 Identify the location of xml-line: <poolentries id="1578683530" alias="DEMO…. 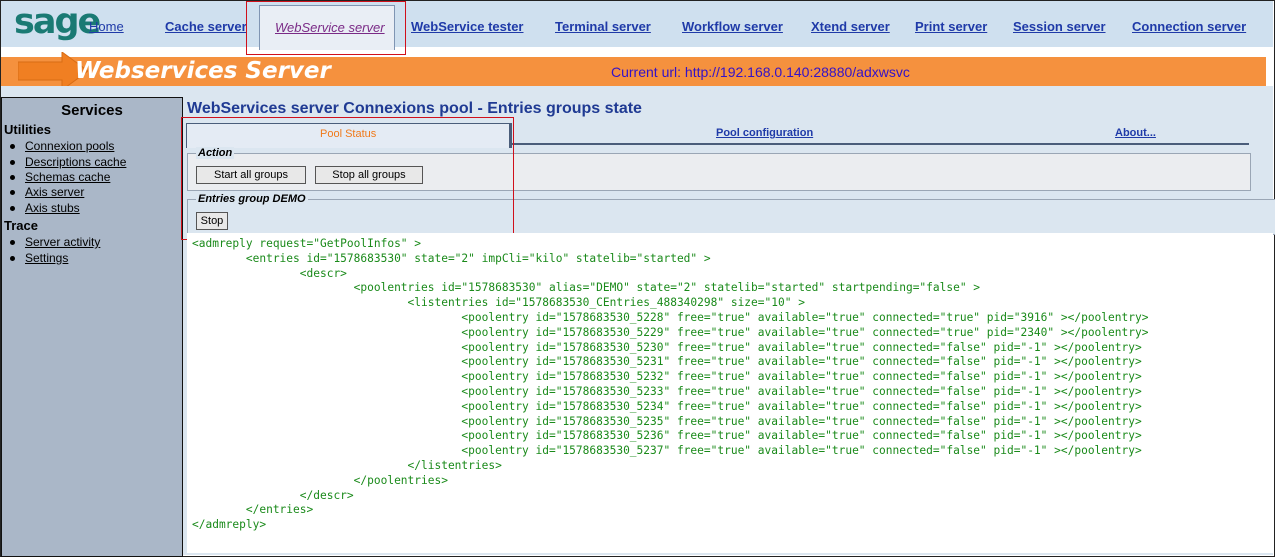
(586, 288).